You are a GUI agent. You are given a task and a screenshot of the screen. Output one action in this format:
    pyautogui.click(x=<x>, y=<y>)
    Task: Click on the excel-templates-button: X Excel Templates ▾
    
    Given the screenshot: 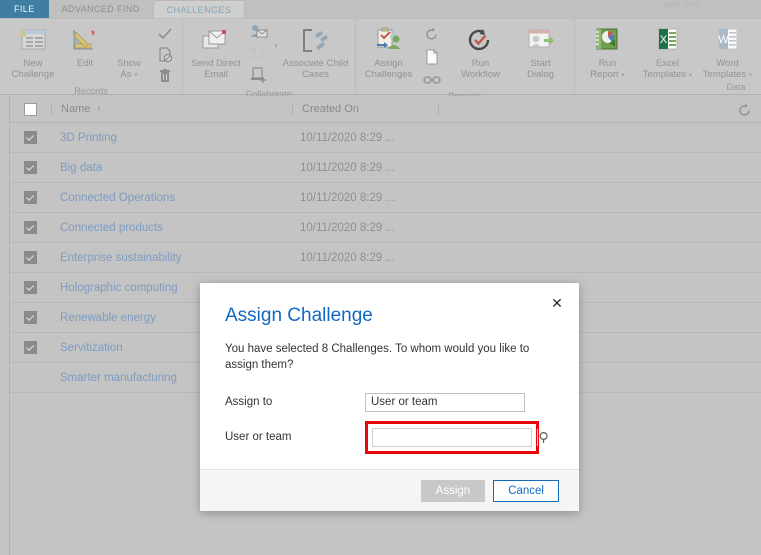 What is the action you would take?
    pyautogui.click(x=668, y=51)
    